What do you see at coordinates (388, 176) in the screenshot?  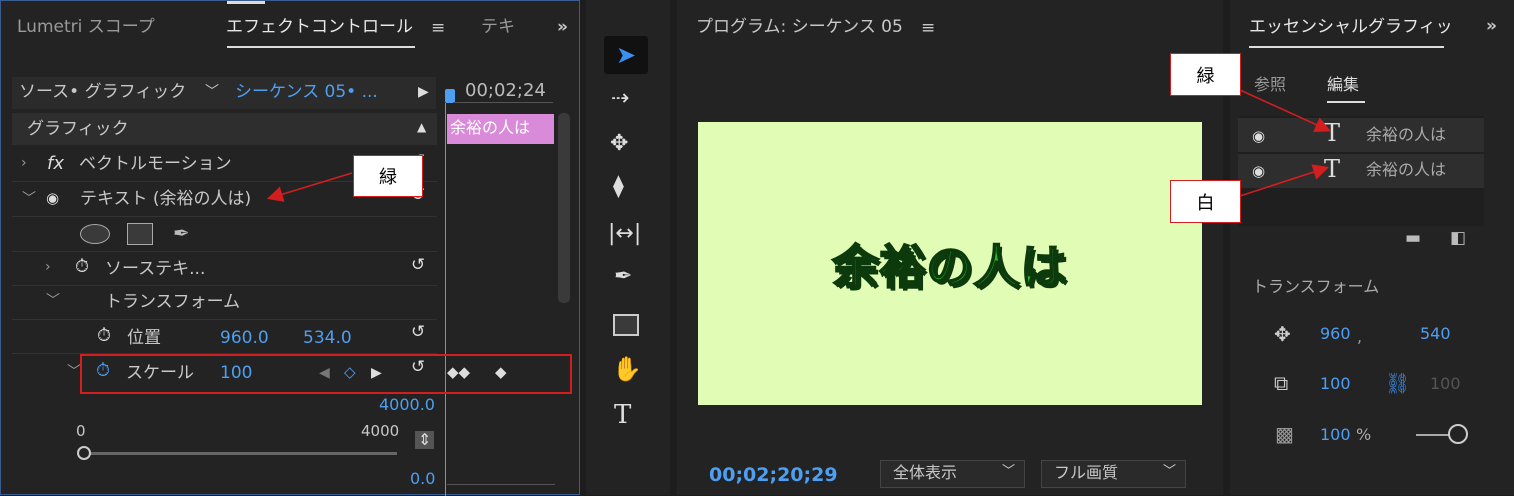 I see `callout-green-left: 緑` at bounding box center [388, 176].